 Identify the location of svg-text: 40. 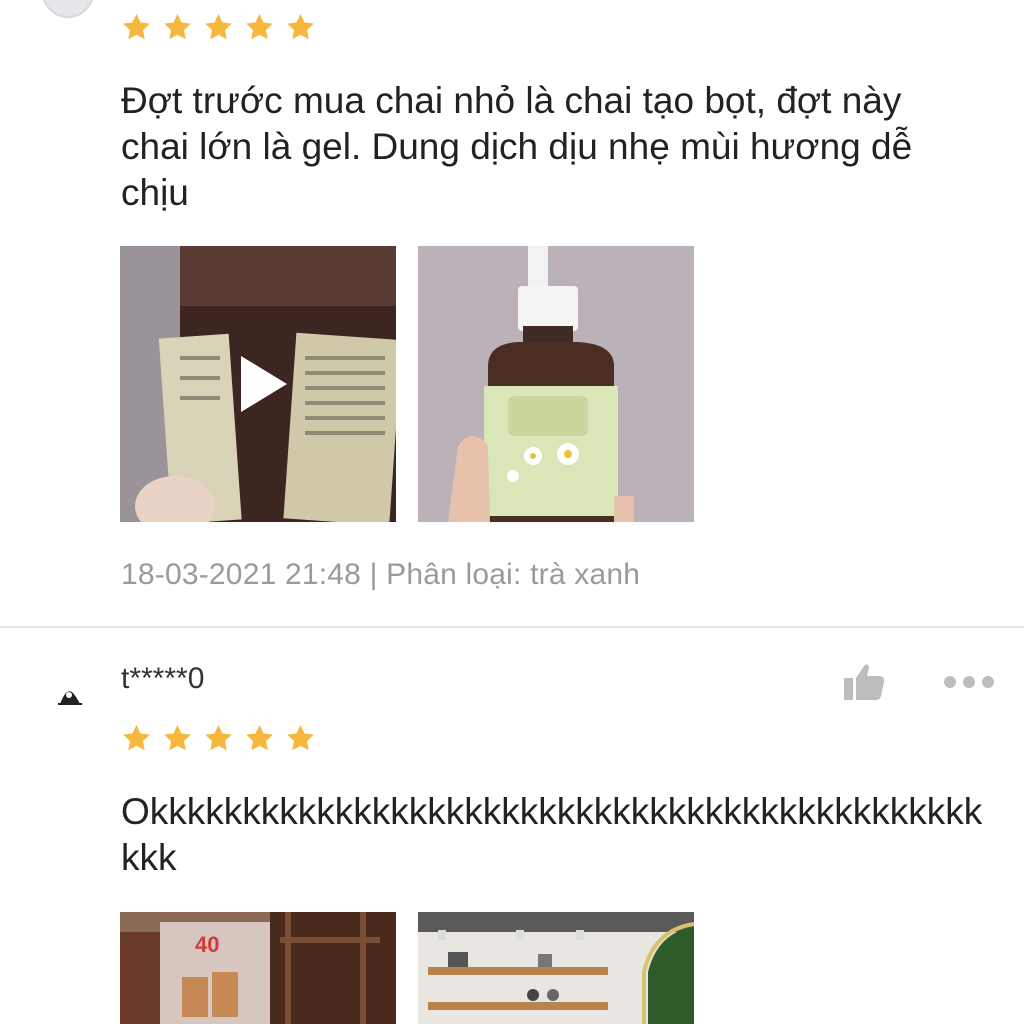
(207, 944).